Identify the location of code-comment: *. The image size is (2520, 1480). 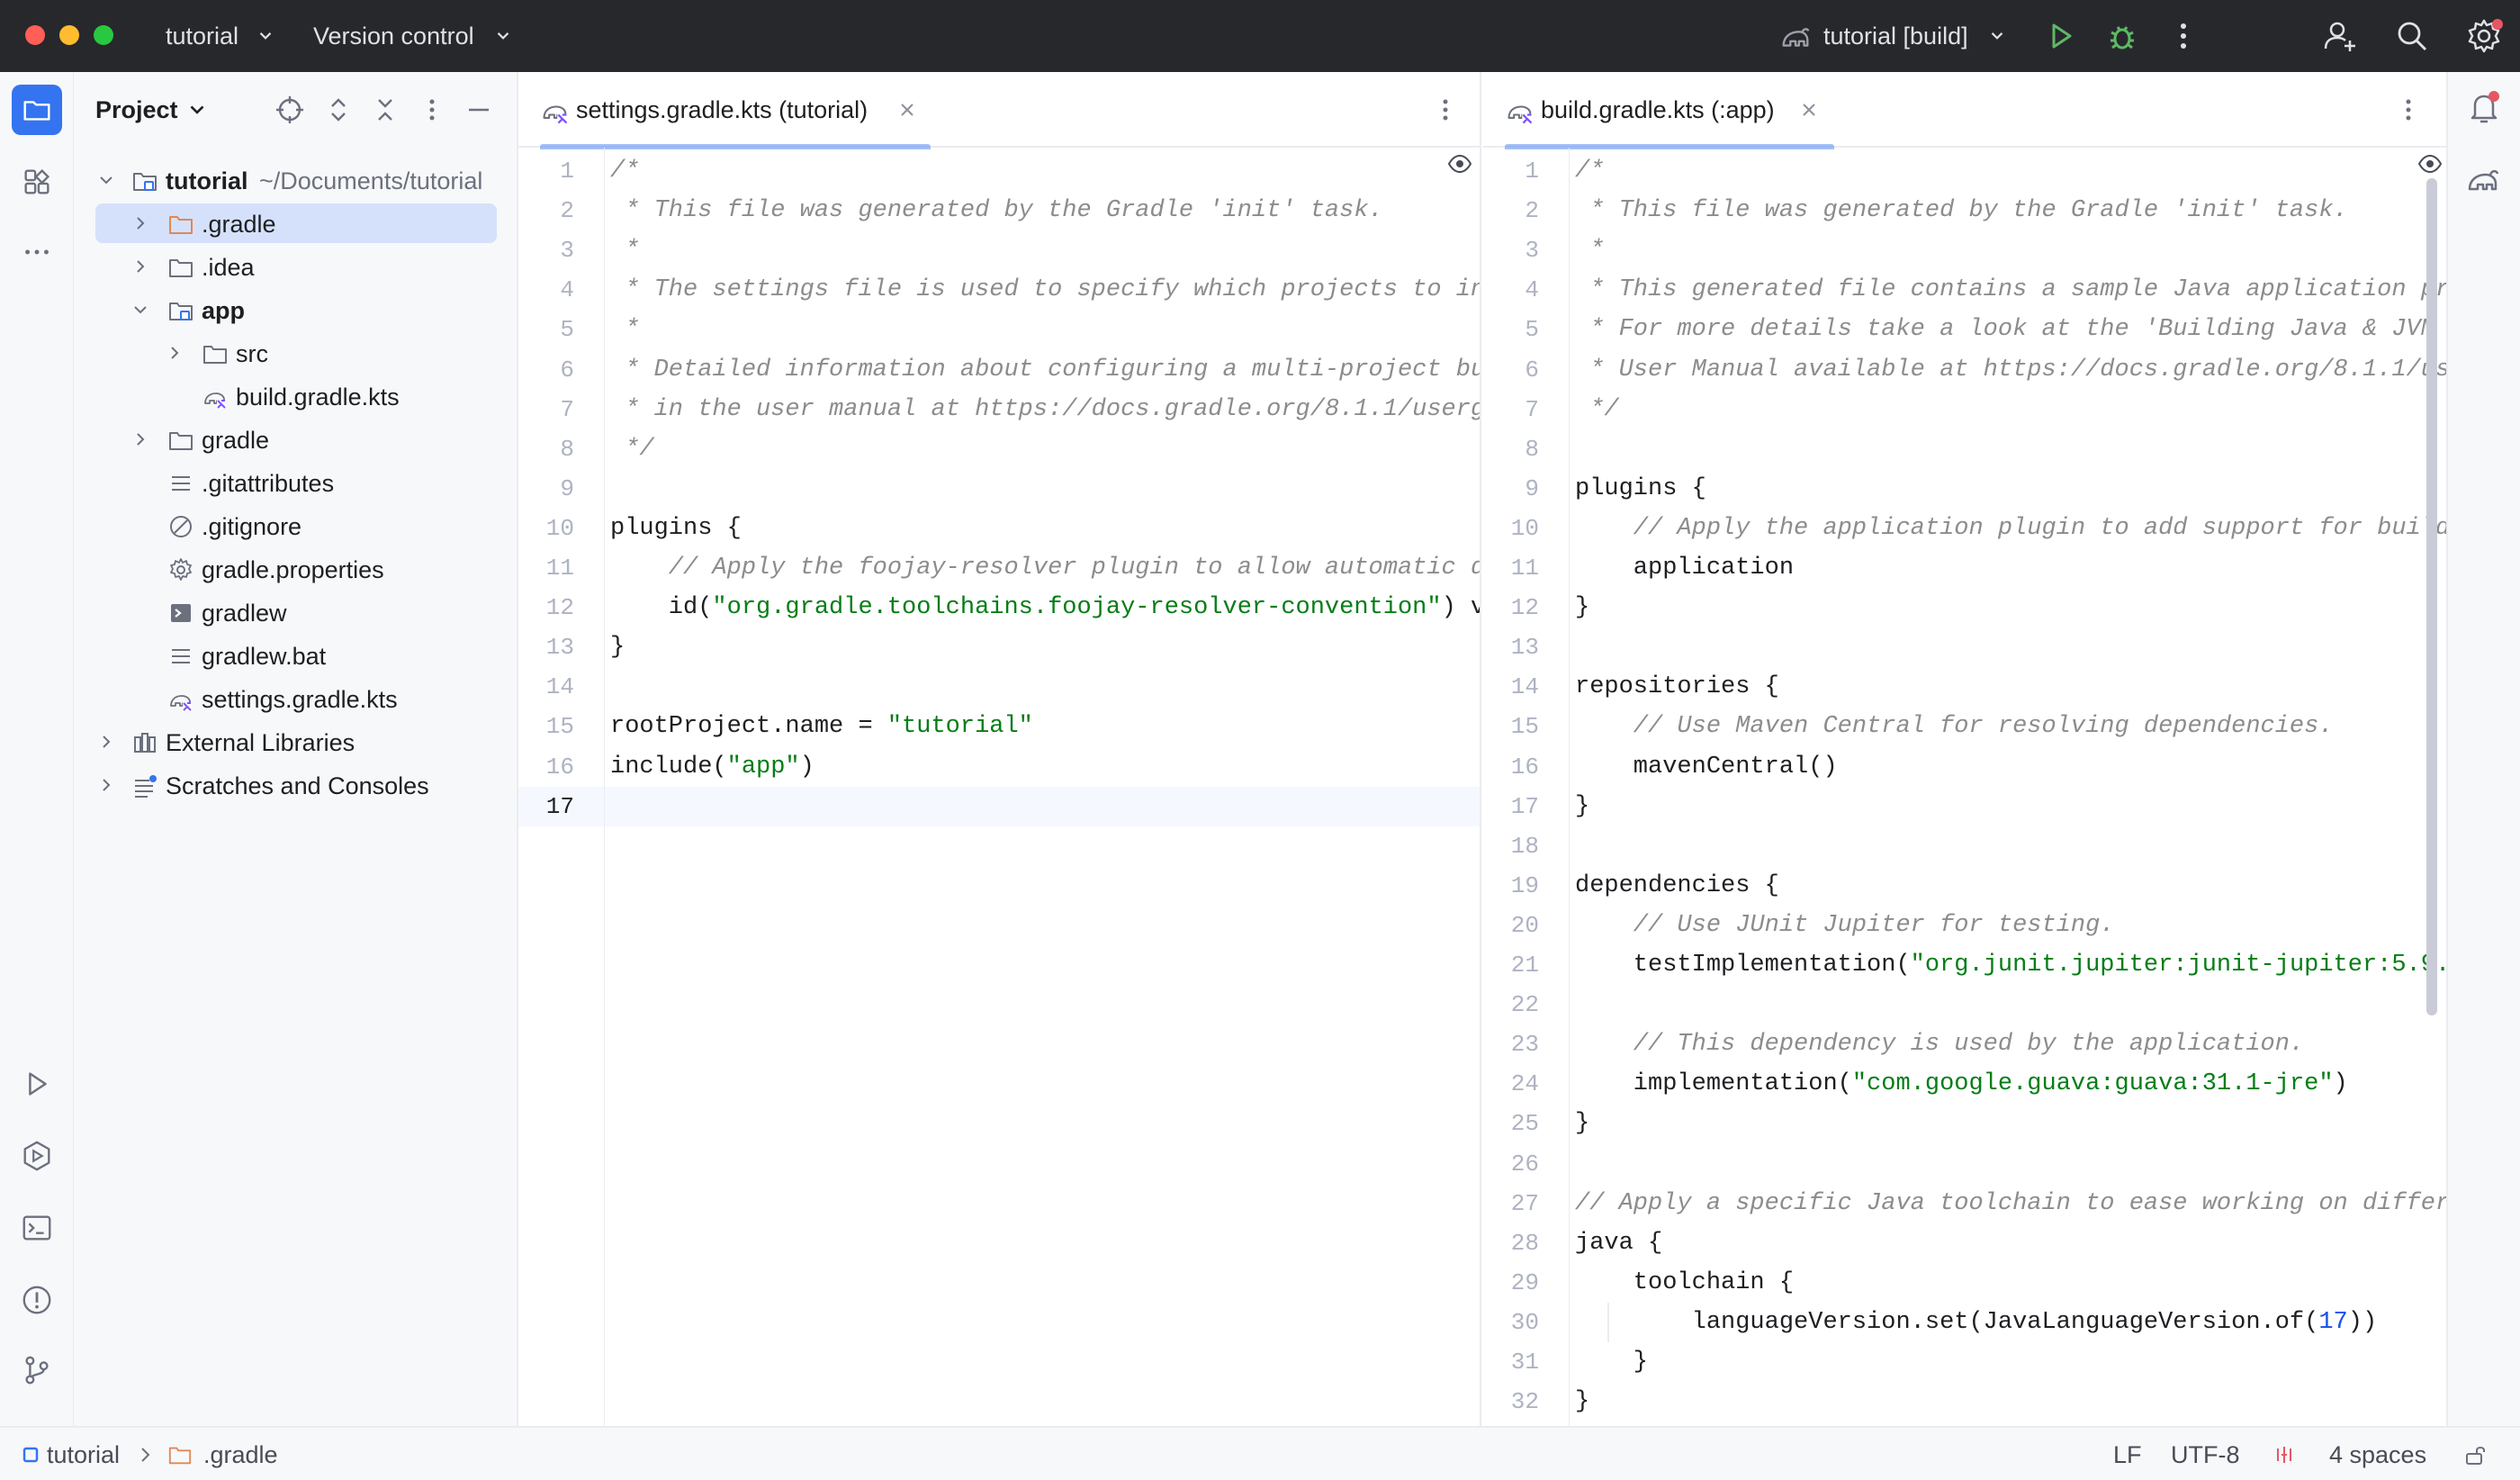
(1590, 251).